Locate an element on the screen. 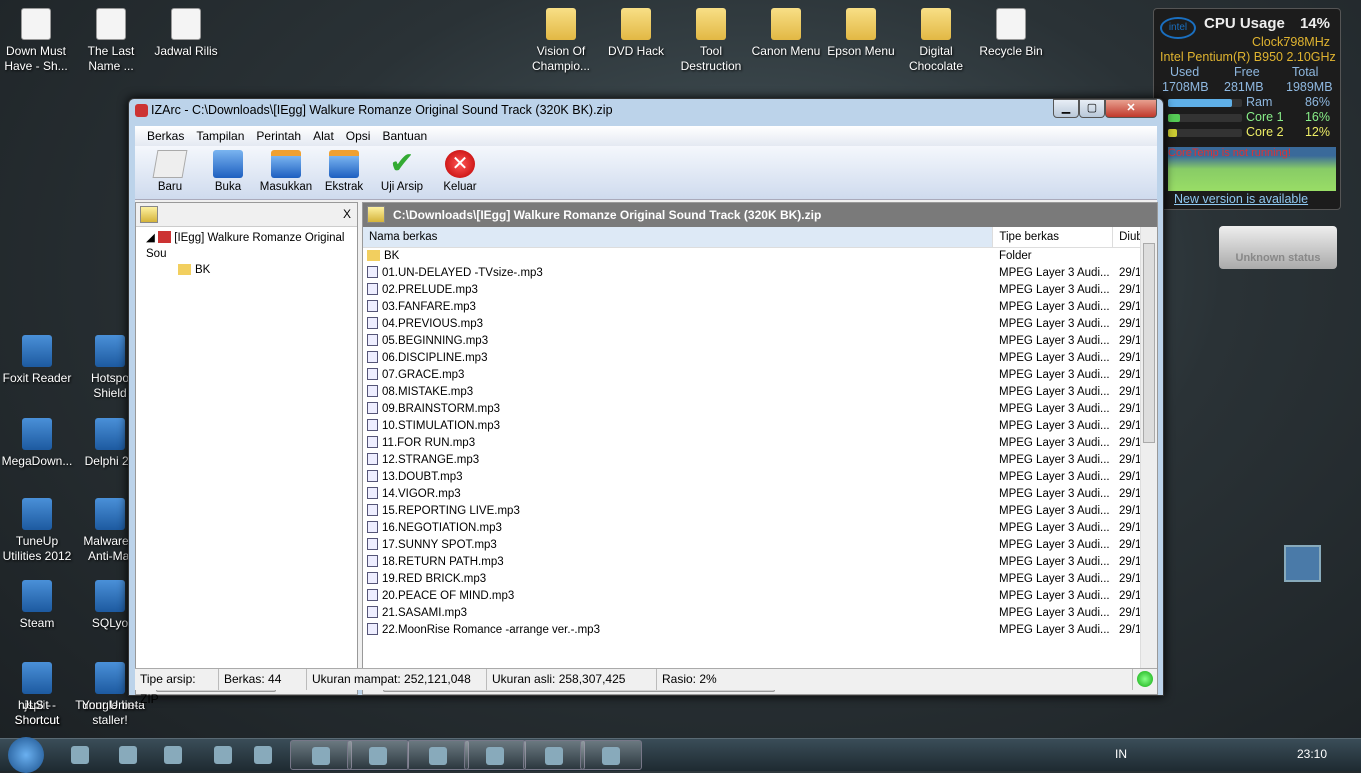  taskbar-browser-button is located at coordinates (128, 755).